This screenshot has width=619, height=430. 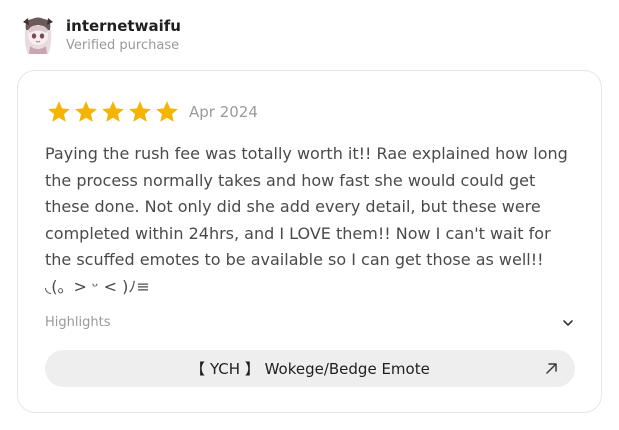 What do you see at coordinates (223, 112) in the screenshot?
I see `review-date: Apr 2024` at bounding box center [223, 112].